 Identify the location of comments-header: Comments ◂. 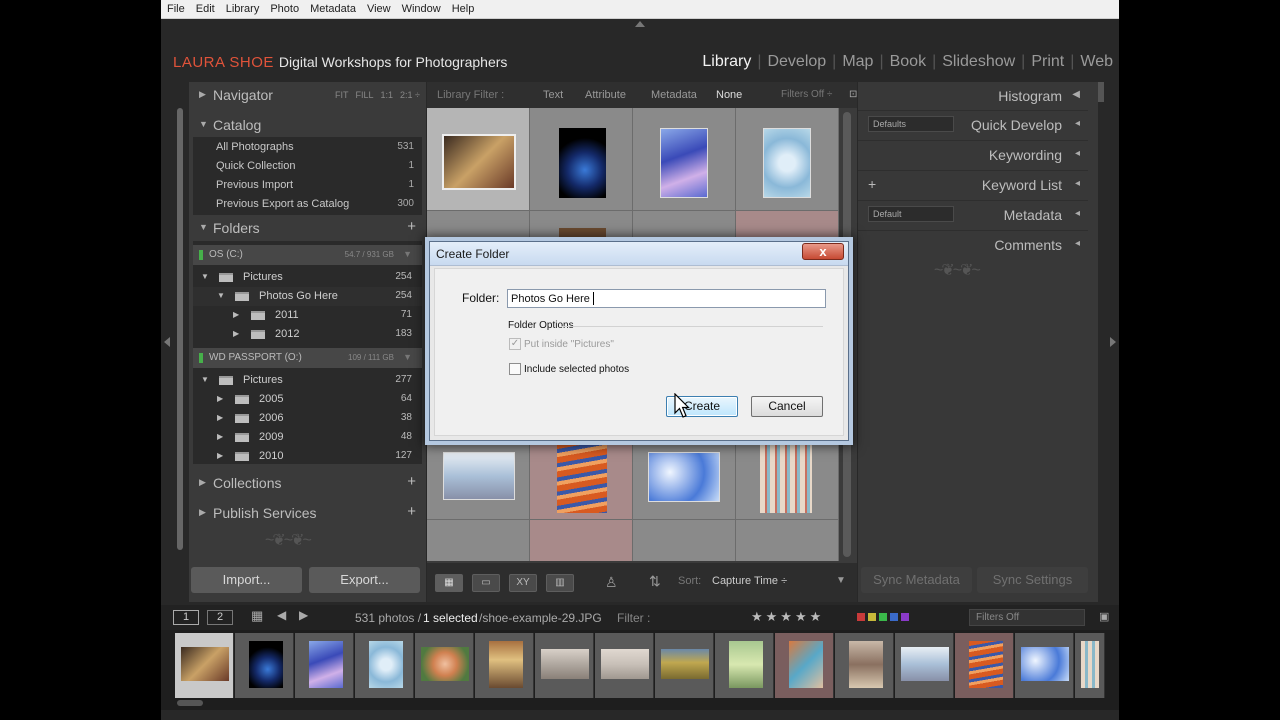
(973, 245).